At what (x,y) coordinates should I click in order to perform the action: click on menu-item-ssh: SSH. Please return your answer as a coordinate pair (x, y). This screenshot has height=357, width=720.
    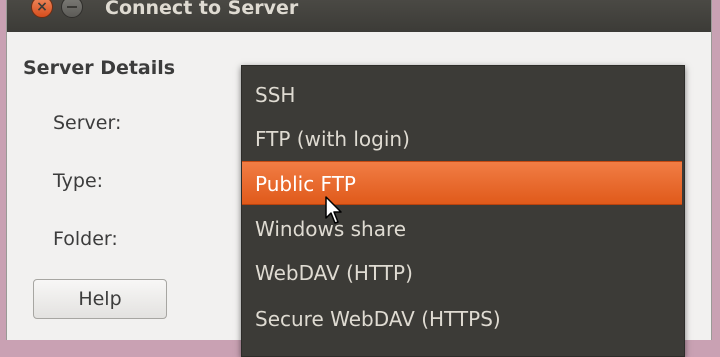
    Looking at the image, I should click on (462, 95).